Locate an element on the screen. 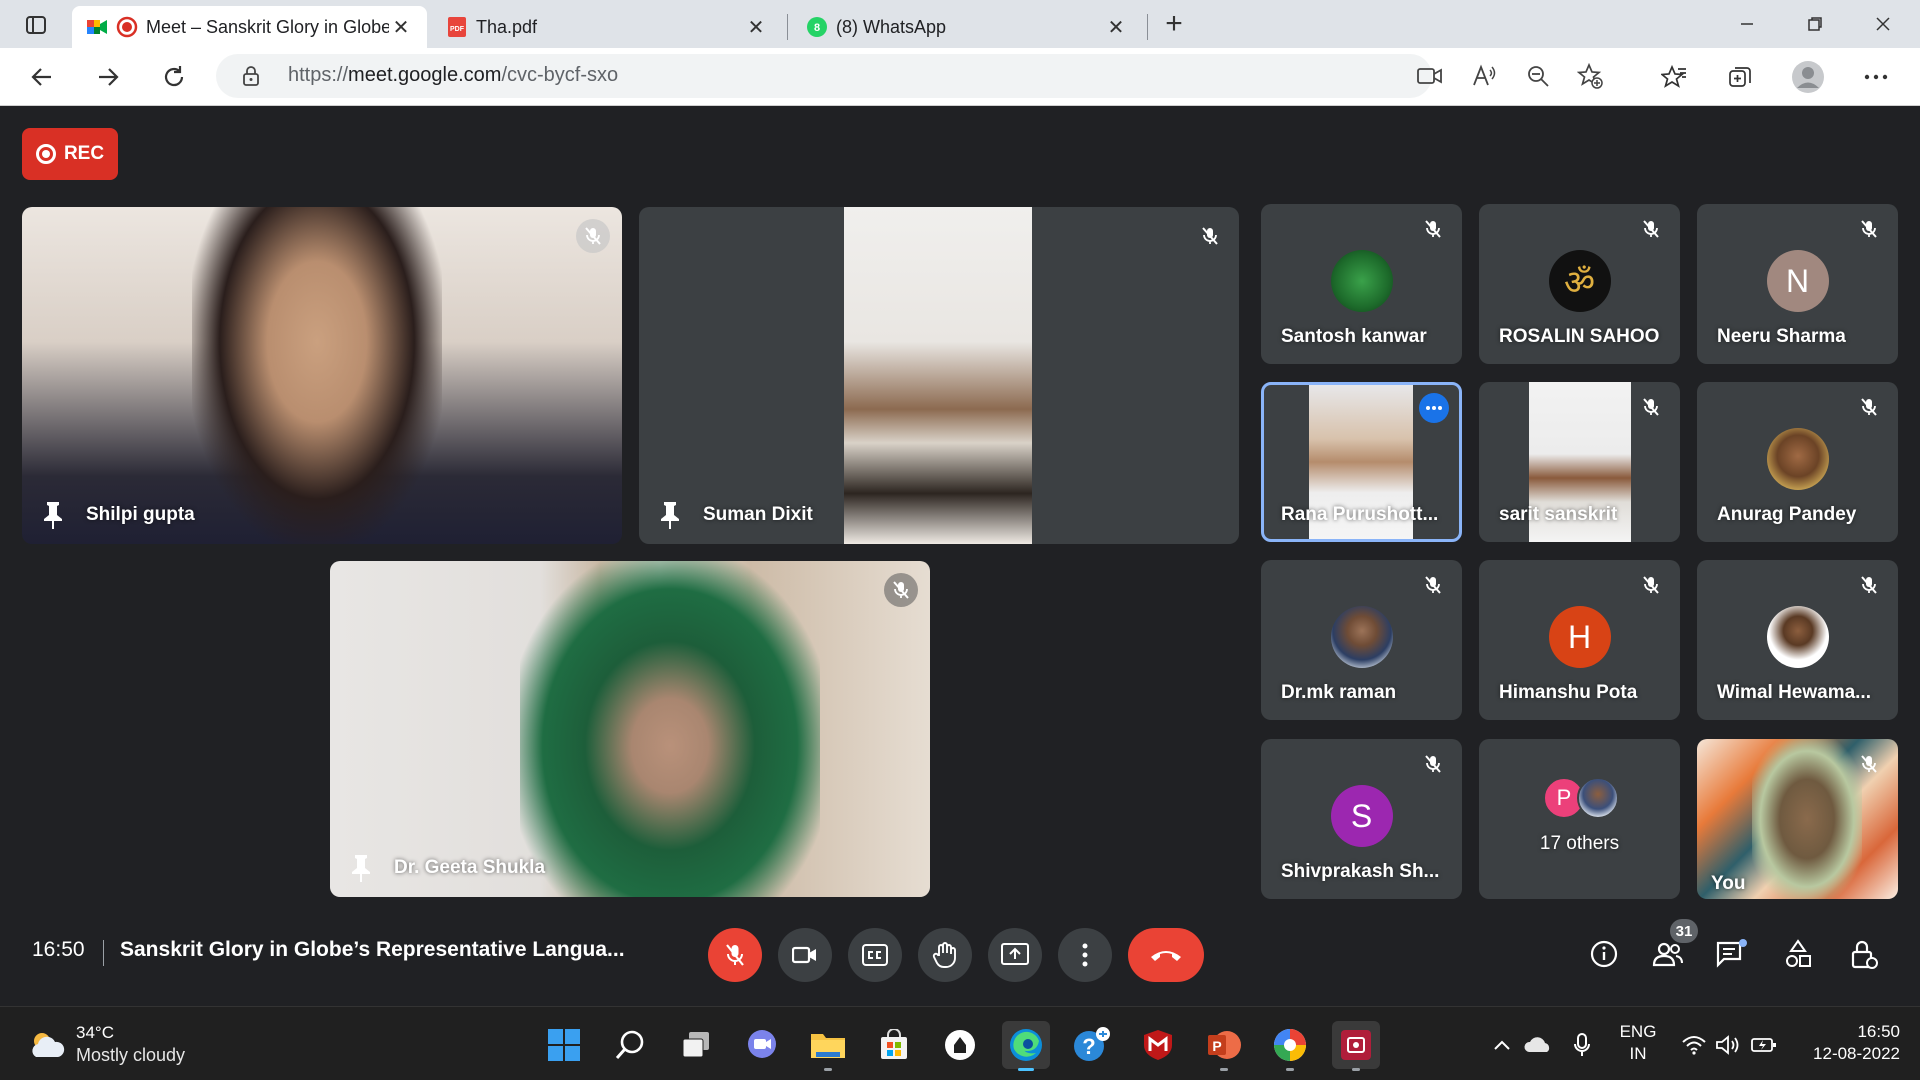  participant-tile: N Neeru Sharma is located at coordinates (1797, 284).